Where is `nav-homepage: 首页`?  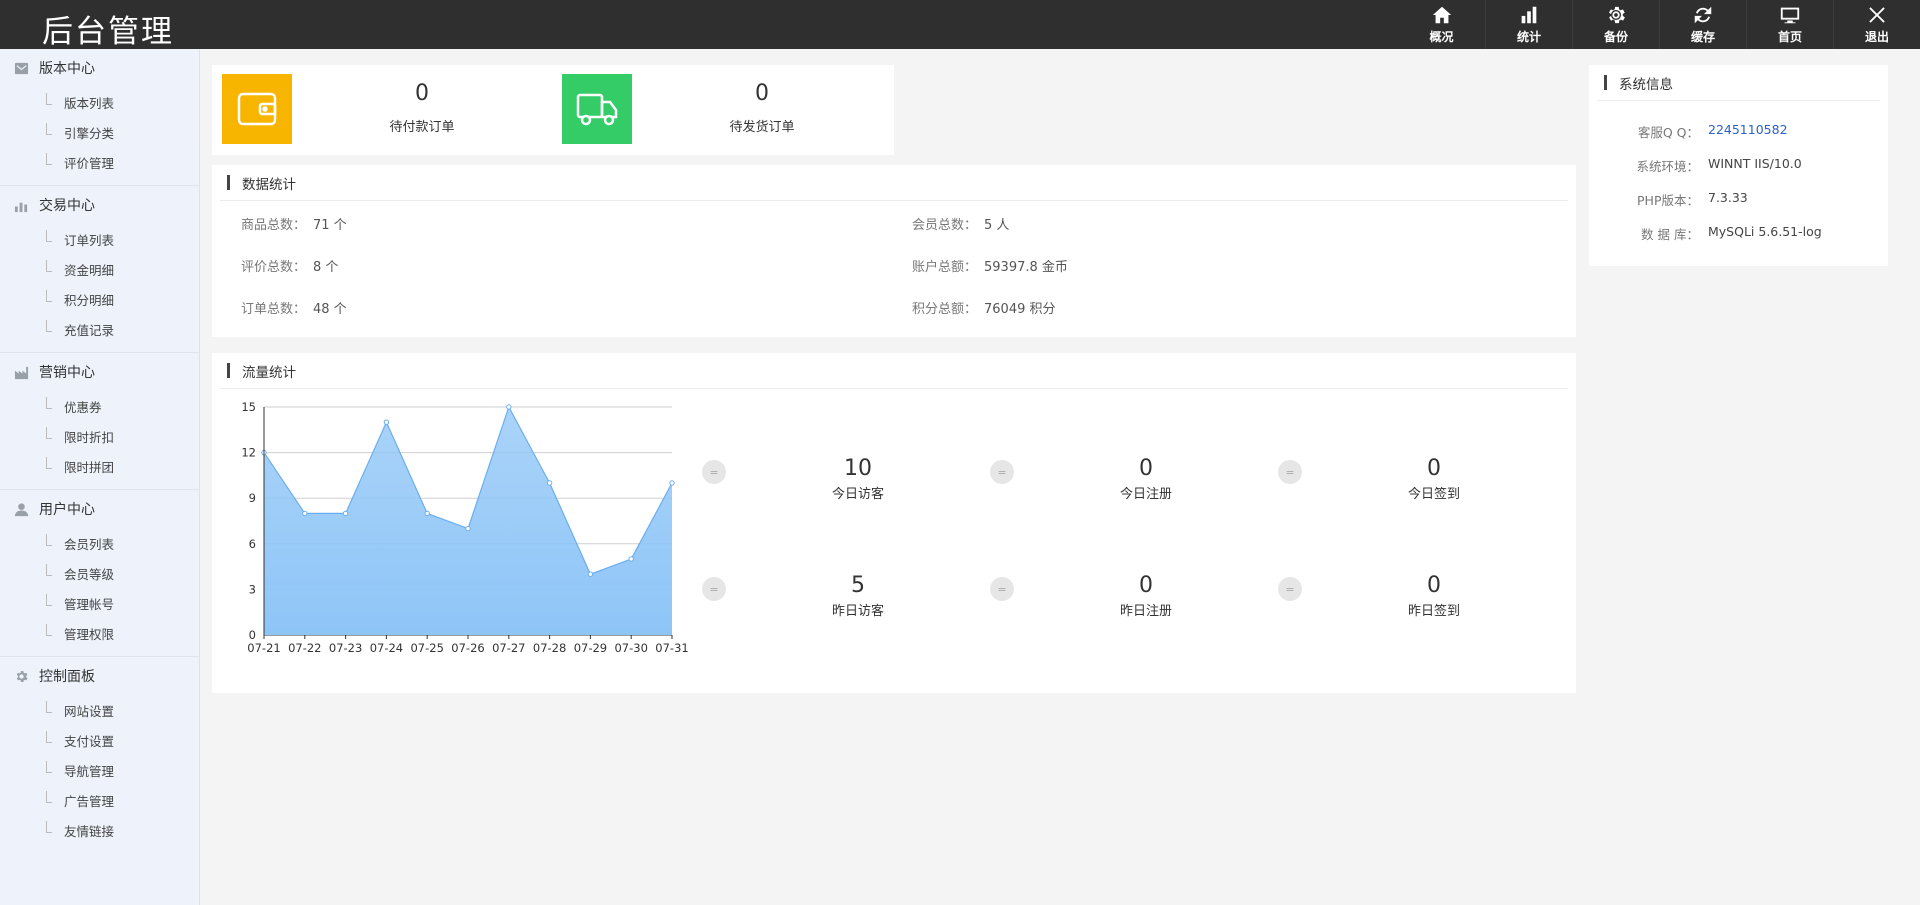 nav-homepage: 首页 is located at coordinates (1789, 24).